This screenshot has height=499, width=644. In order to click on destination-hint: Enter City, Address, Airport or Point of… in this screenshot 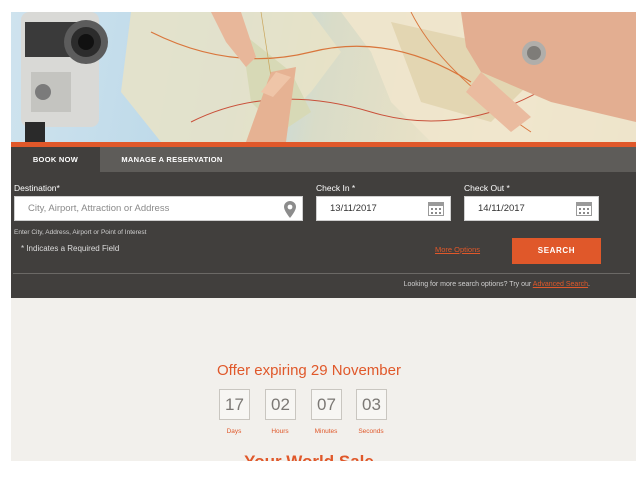, I will do `click(80, 232)`.